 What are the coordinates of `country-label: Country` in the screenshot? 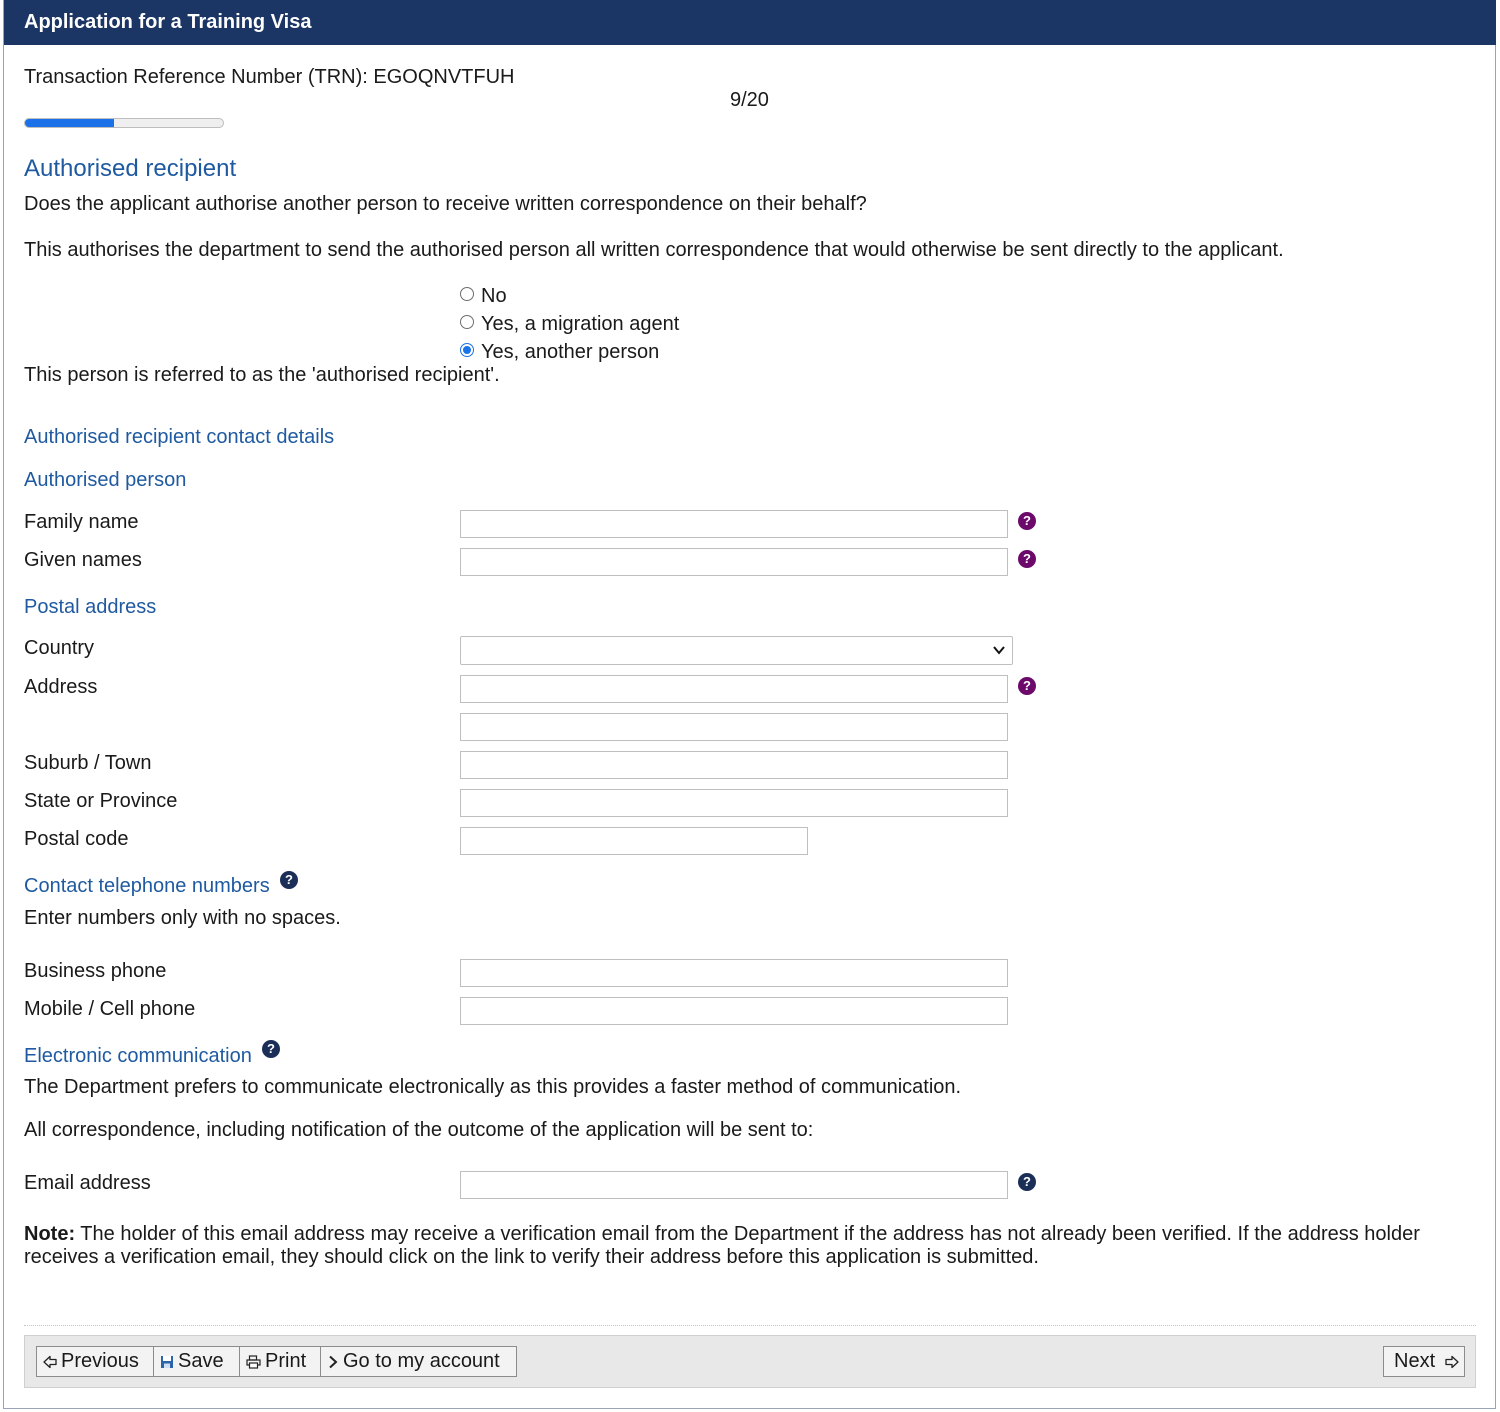 It's located at (59, 648).